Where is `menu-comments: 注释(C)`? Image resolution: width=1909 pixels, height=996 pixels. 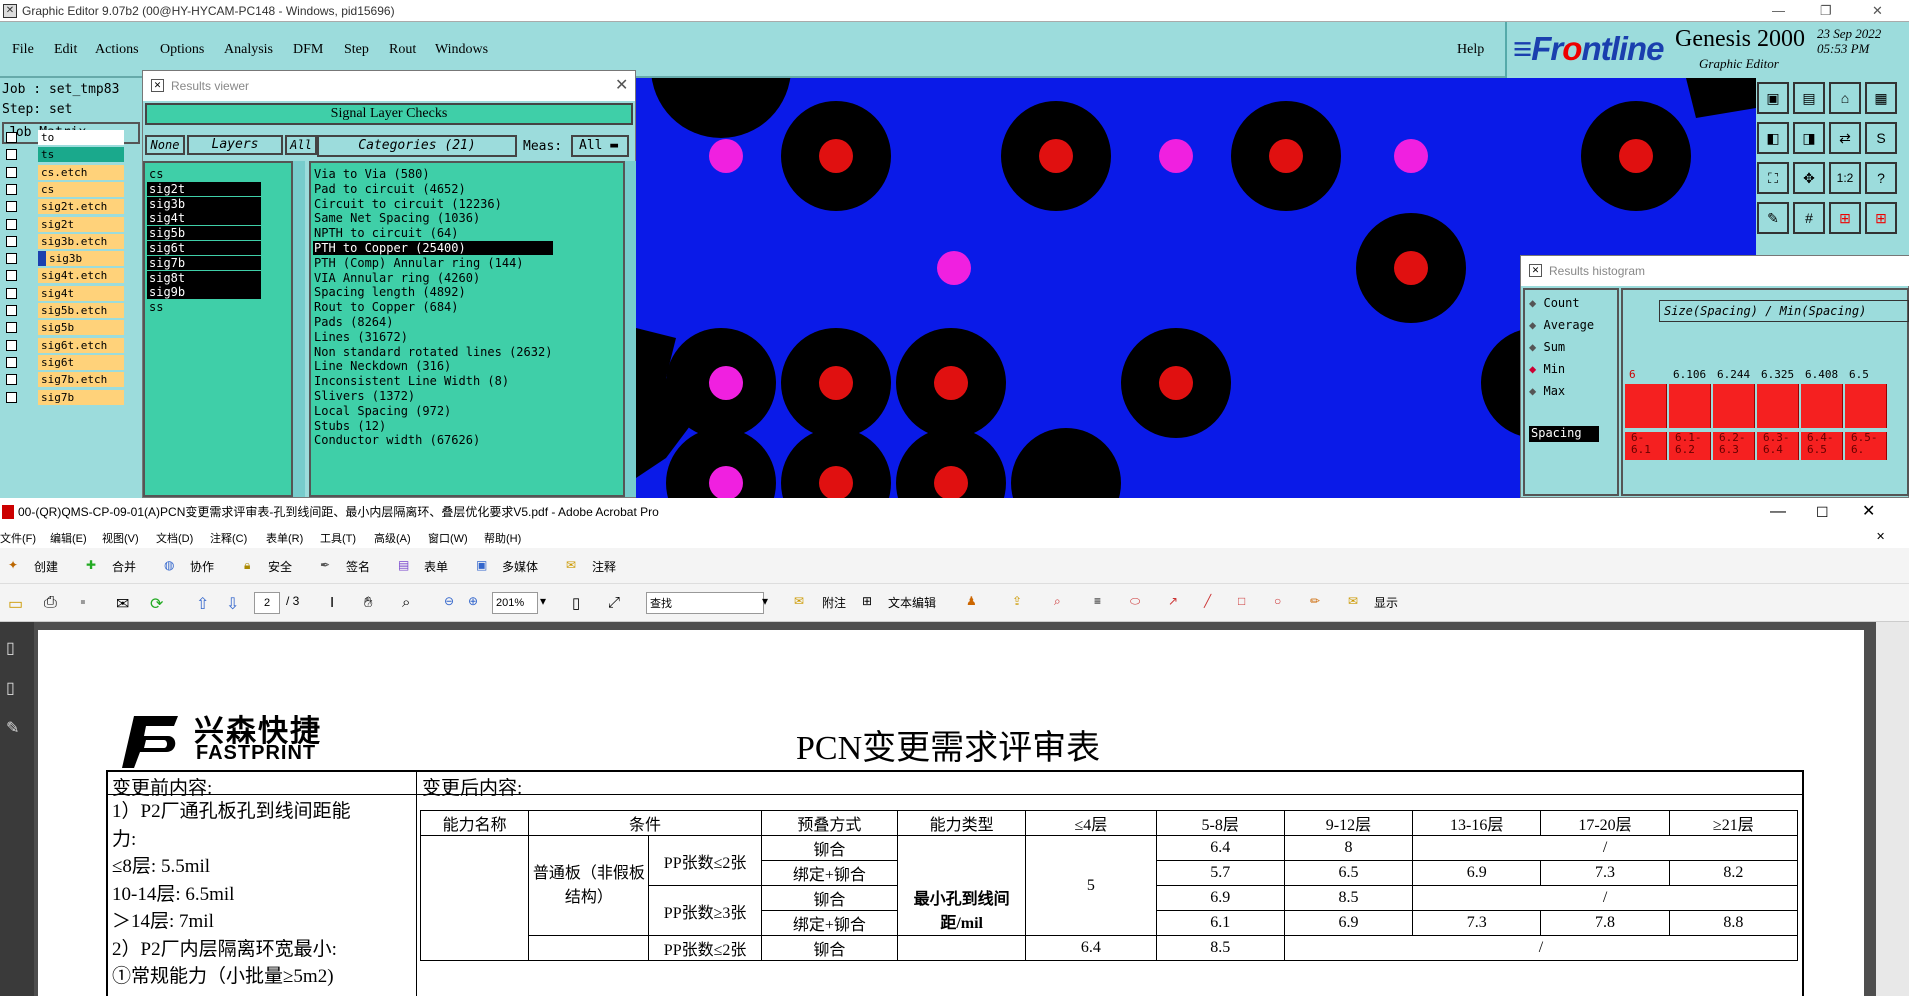
menu-comments: 注释(C) is located at coordinates (228, 538).